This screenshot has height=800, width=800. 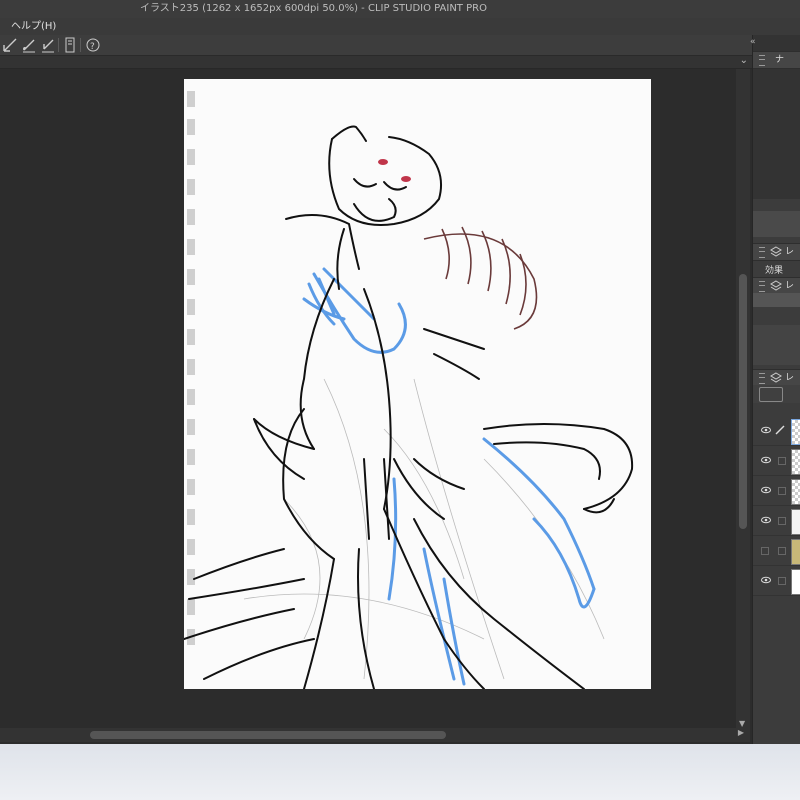 I want to click on command-toolbar: ?, so click(x=376, y=45).